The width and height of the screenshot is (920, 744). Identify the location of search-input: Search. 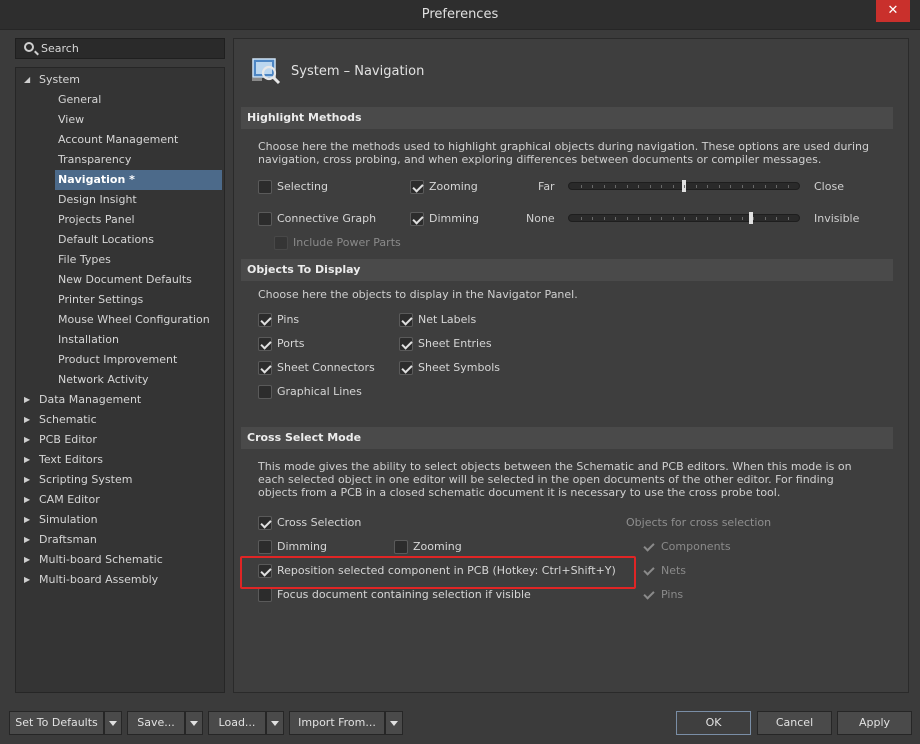
(120, 48).